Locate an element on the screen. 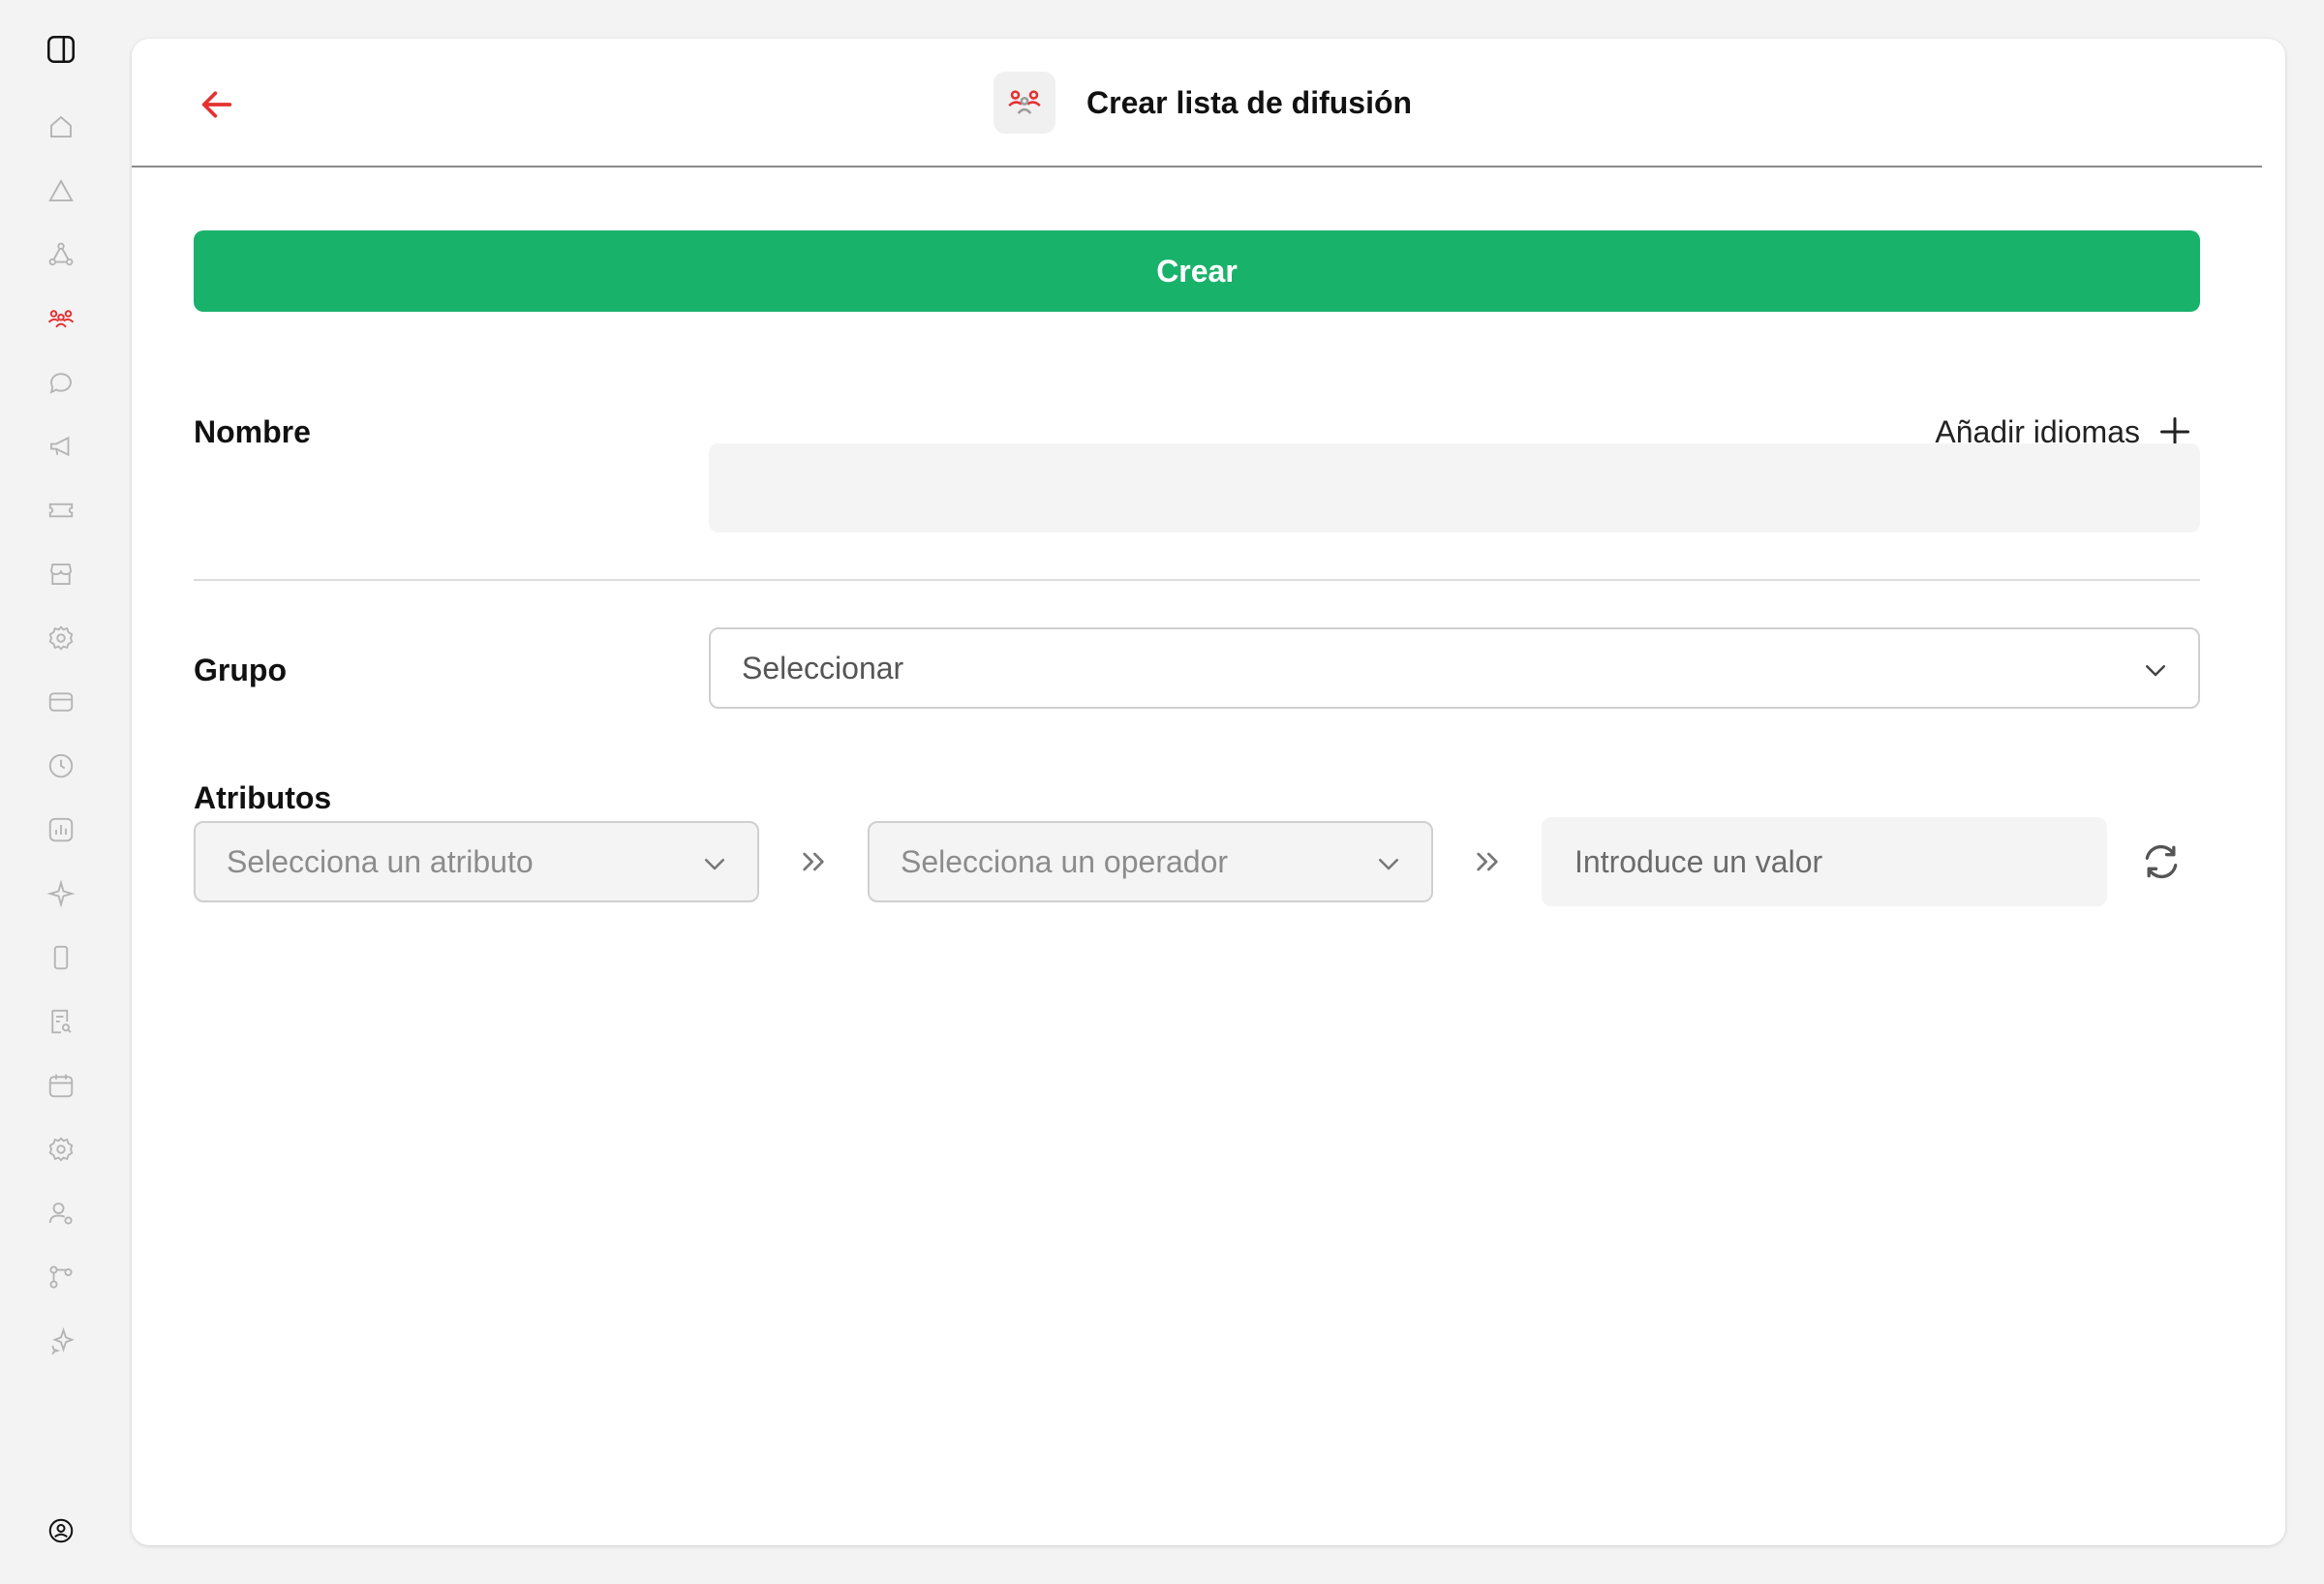 This screenshot has height=1584, width=2324. clock-icon is located at coordinates (61, 766).